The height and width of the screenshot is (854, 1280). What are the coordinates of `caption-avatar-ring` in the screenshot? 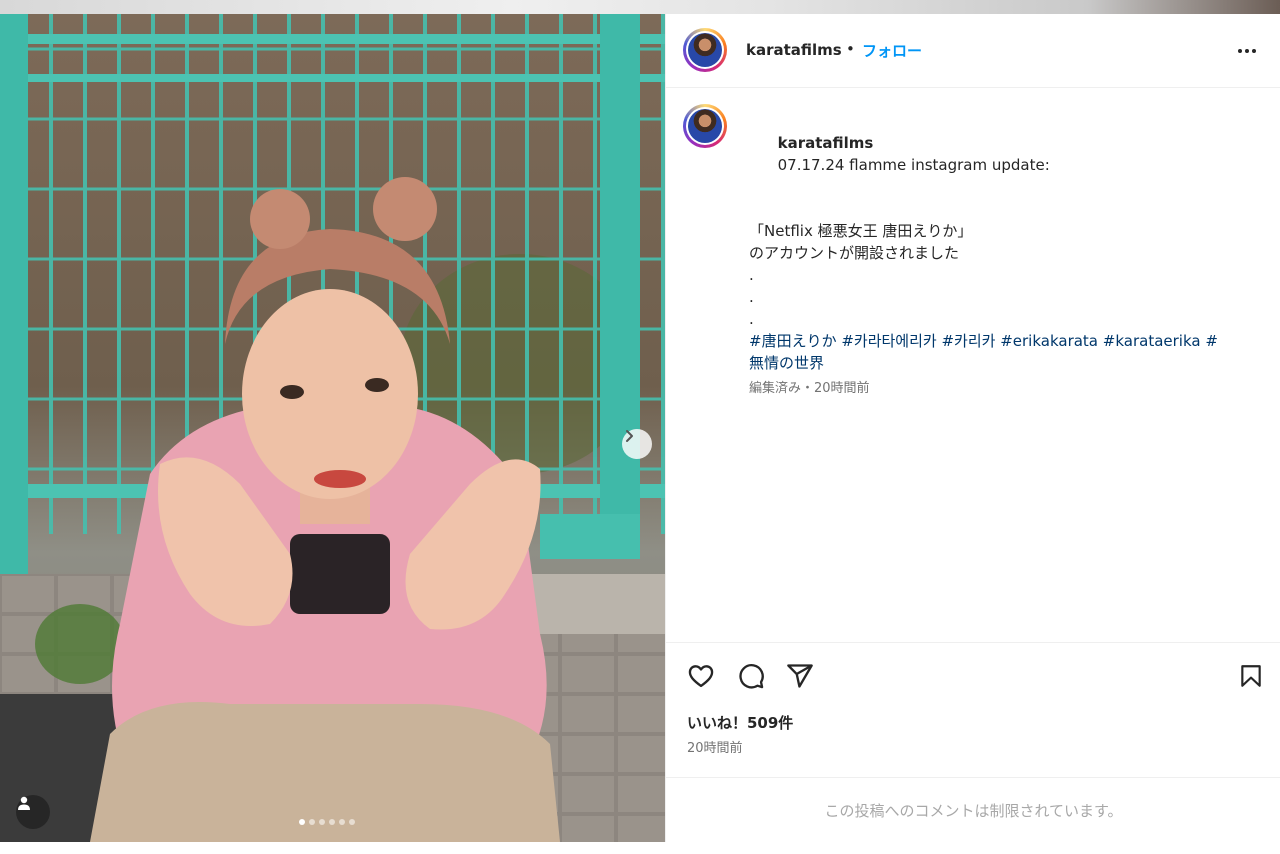 It's located at (705, 126).